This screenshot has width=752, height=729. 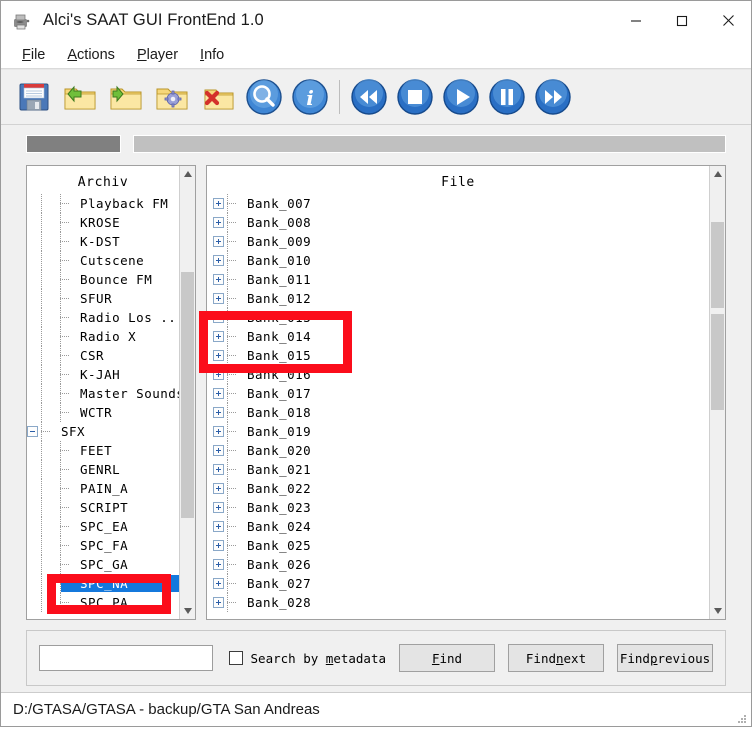 What do you see at coordinates (507, 97) in the screenshot?
I see `pause-icon` at bounding box center [507, 97].